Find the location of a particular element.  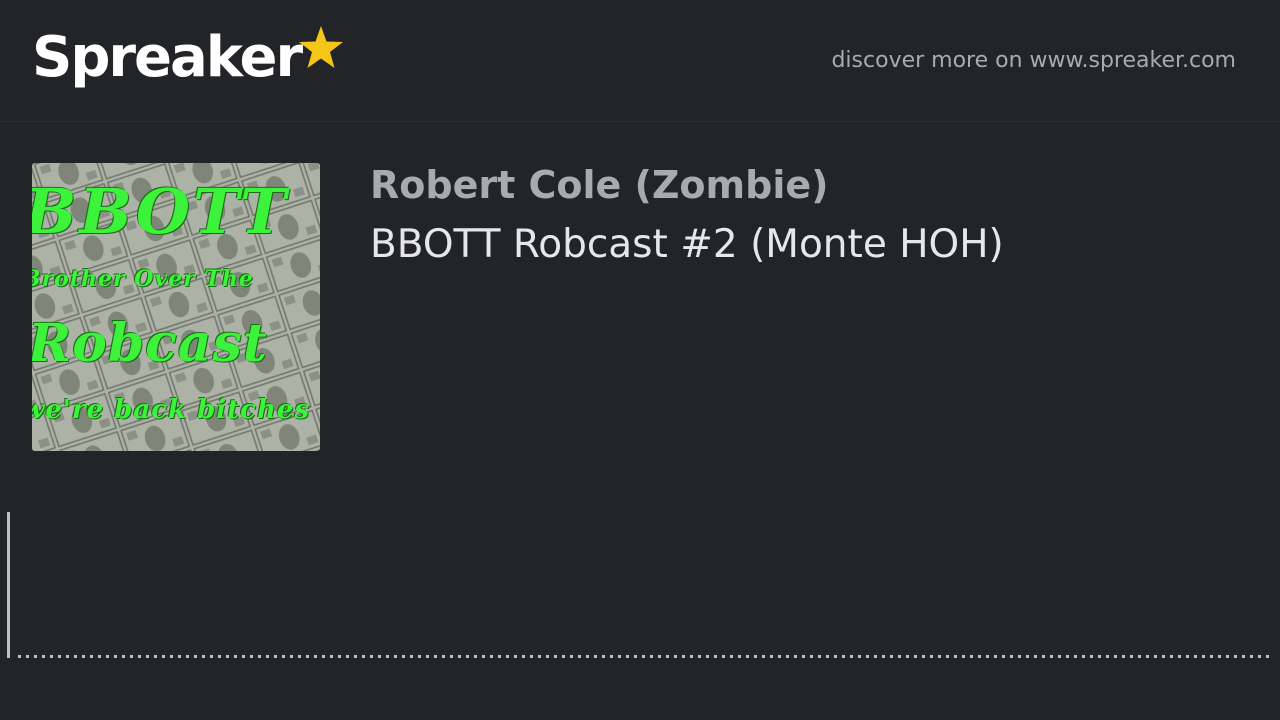

star-icon is located at coordinates (321, 47).